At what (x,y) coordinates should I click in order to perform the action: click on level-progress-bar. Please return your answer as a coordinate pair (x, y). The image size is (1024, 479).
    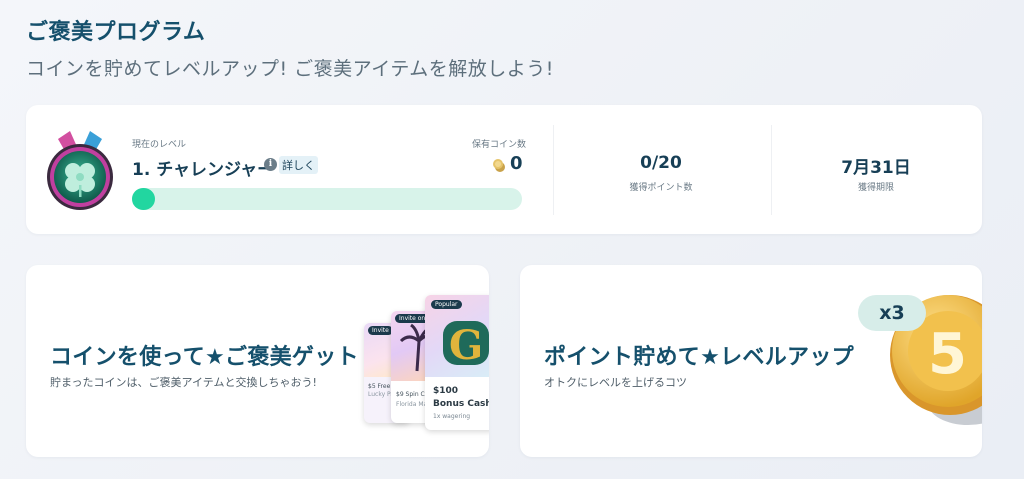
    Looking at the image, I should click on (327, 199).